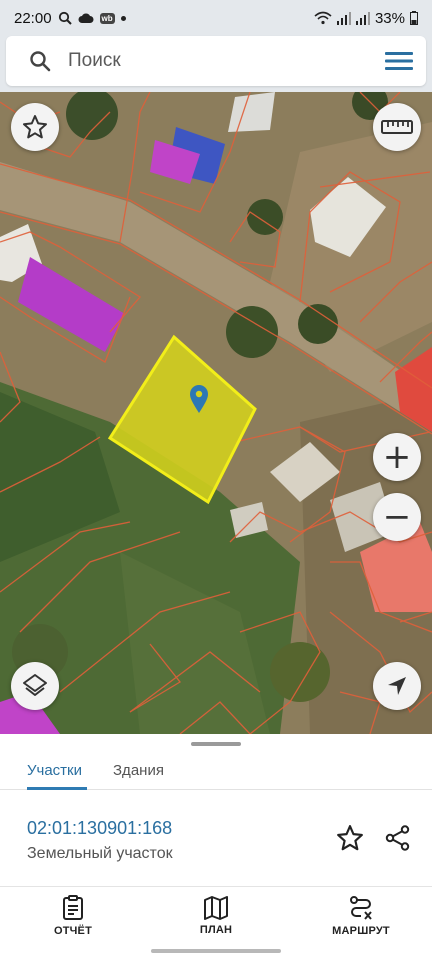 The image size is (432, 960). Describe the element at coordinates (57, 788) in the screenshot. I see `tab-active-indicator` at that location.